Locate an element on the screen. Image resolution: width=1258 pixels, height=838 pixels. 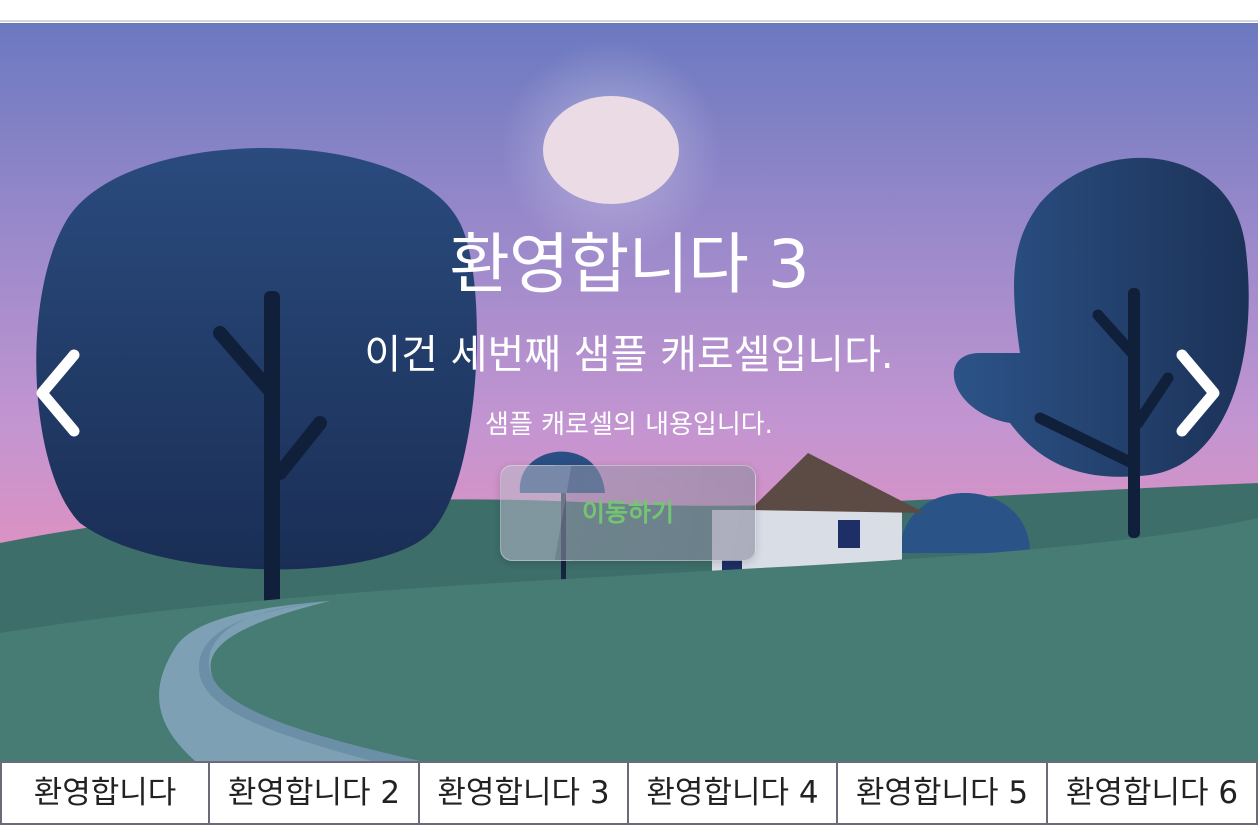
slide-tab-3: 환영합니다 3 is located at coordinates (523, 793).